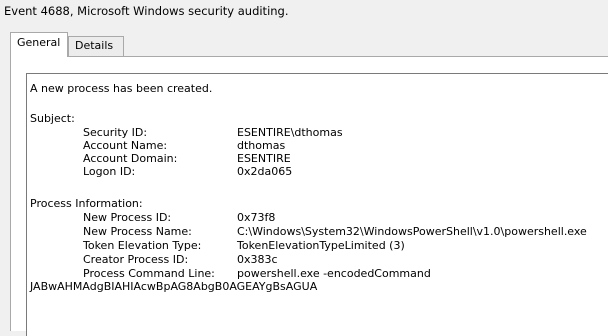 The height and width of the screenshot is (336, 608). Describe the element at coordinates (130, 158) in the screenshot. I see `account-domain-label: Account Domain:` at that location.